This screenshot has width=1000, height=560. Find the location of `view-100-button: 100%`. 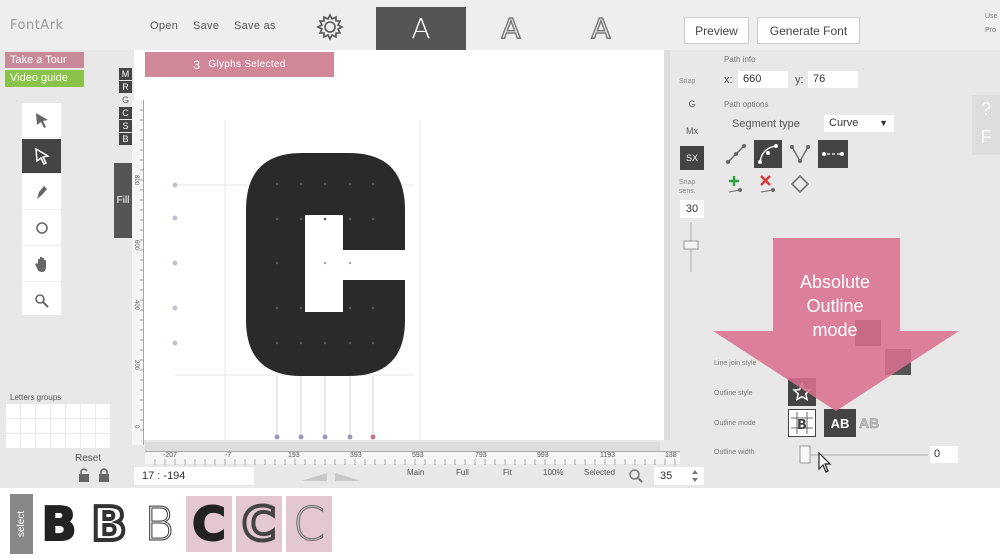

view-100-button: 100% is located at coordinates (553, 472).